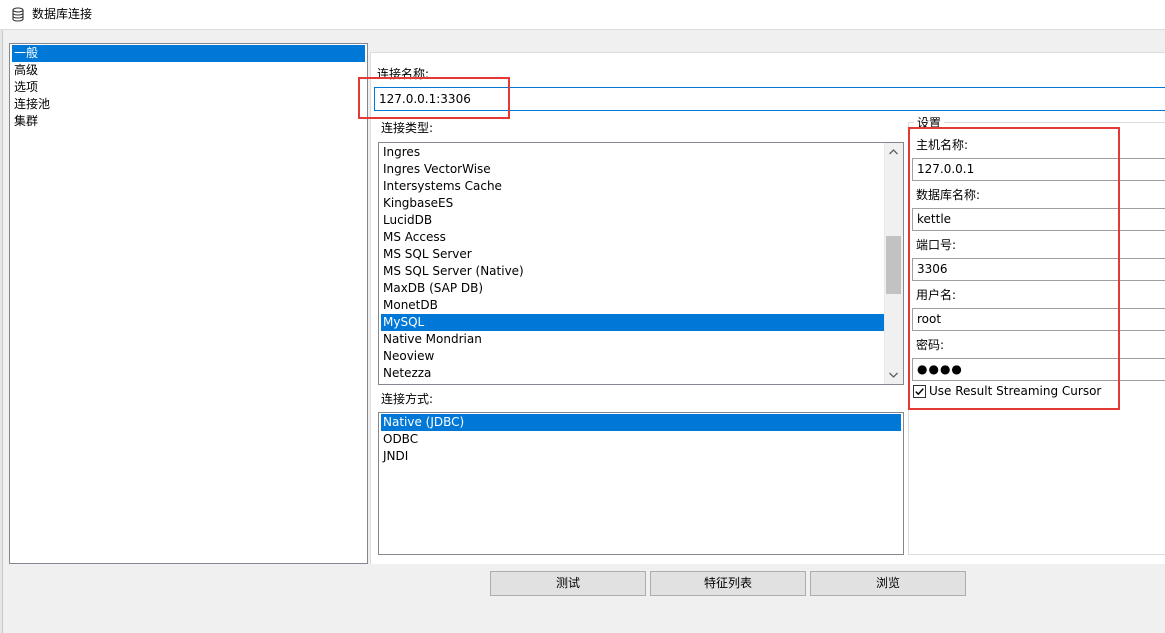 This screenshot has height=633, width=1165. Describe the element at coordinates (633, 356) in the screenshot. I see `list-item: Neoview` at that location.